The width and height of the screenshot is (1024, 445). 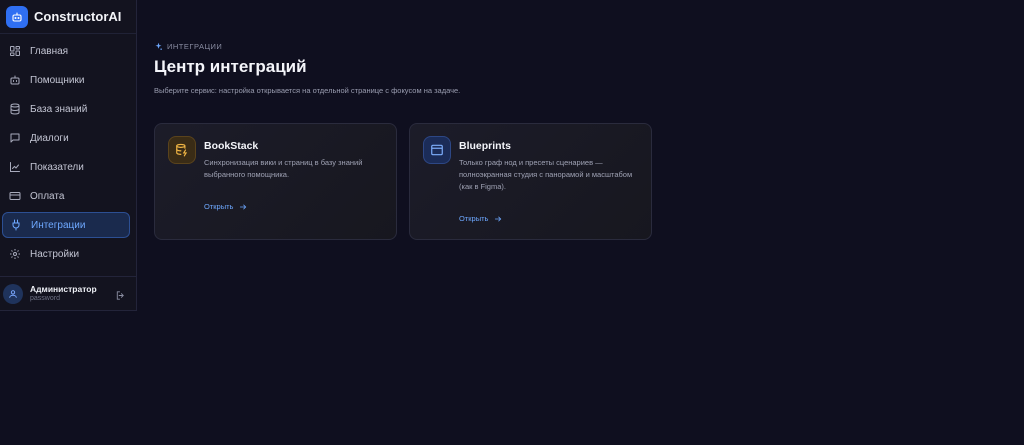 I want to click on logout-icon, so click(x=120, y=297).